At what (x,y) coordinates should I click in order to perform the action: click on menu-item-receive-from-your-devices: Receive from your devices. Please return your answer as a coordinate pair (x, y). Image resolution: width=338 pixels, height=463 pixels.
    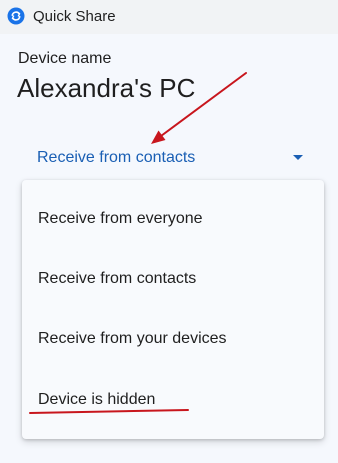
    Looking at the image, I should click on (173, 339).